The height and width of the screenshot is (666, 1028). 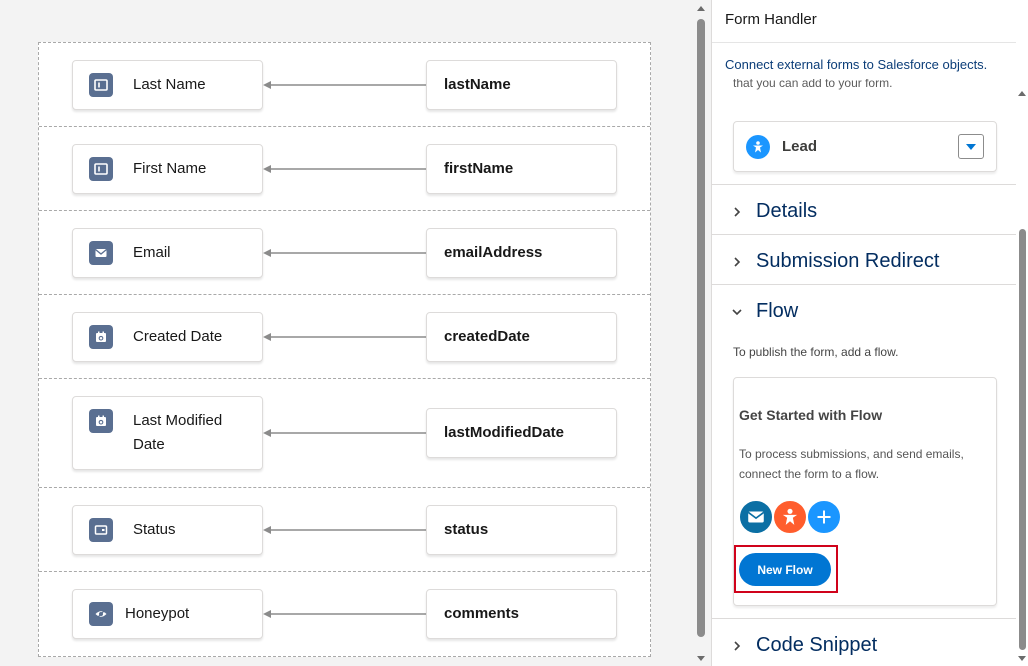 I want to click on mapping-row: Status status, so click(x=344, y=530).